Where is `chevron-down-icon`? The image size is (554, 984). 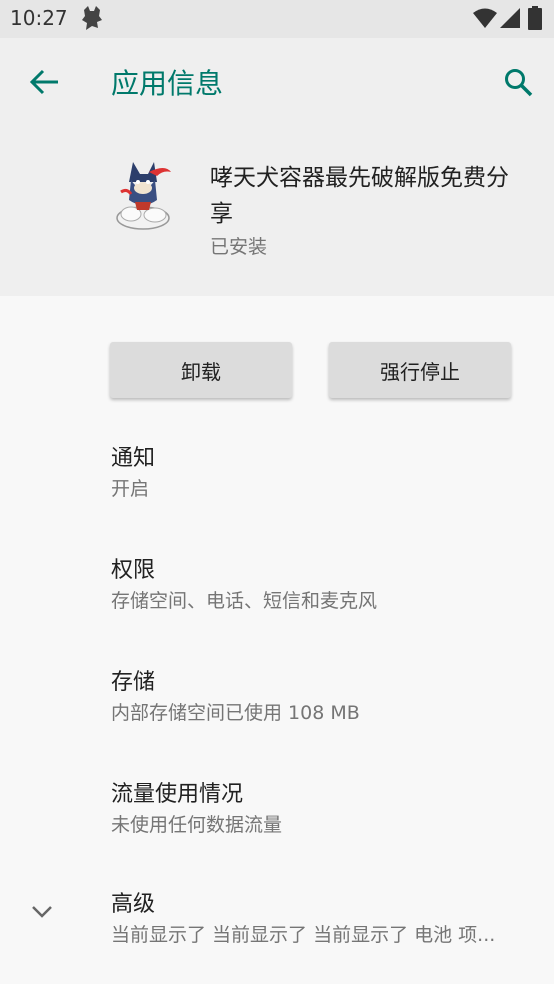
chevron-down-icon is located at coordinates (42, 914).